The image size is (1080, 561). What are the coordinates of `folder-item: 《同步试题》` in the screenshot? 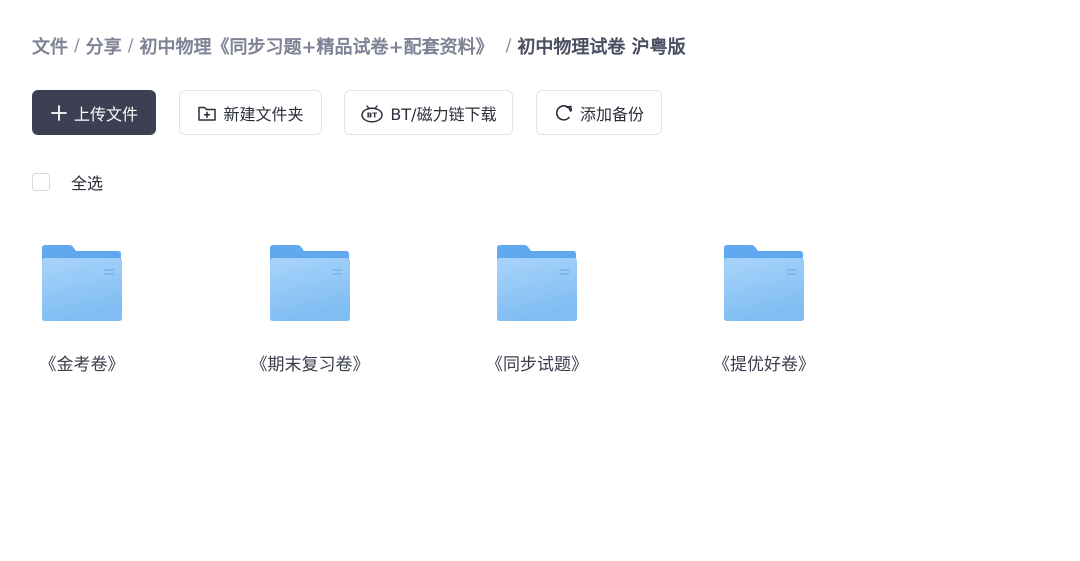 It's located at (537, 309).